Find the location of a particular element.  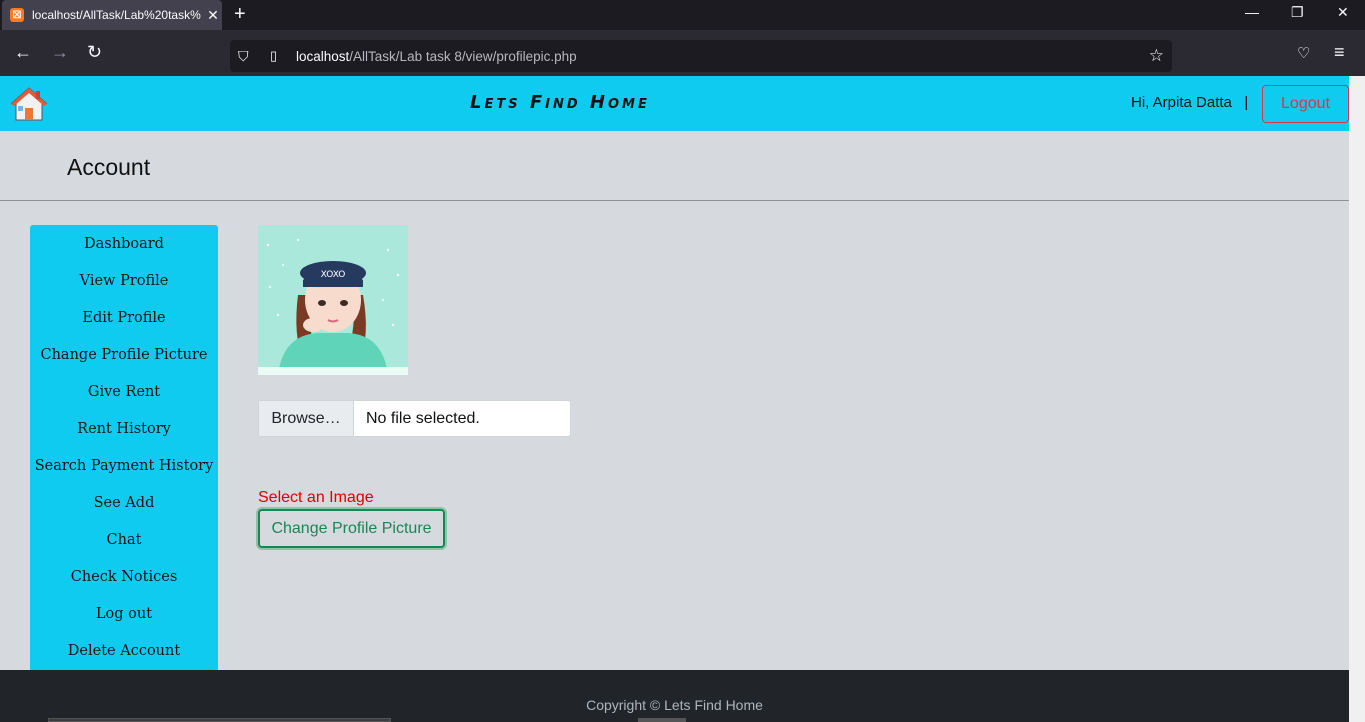

shield-icon: ⛉ is located at coordinates (247, 56).